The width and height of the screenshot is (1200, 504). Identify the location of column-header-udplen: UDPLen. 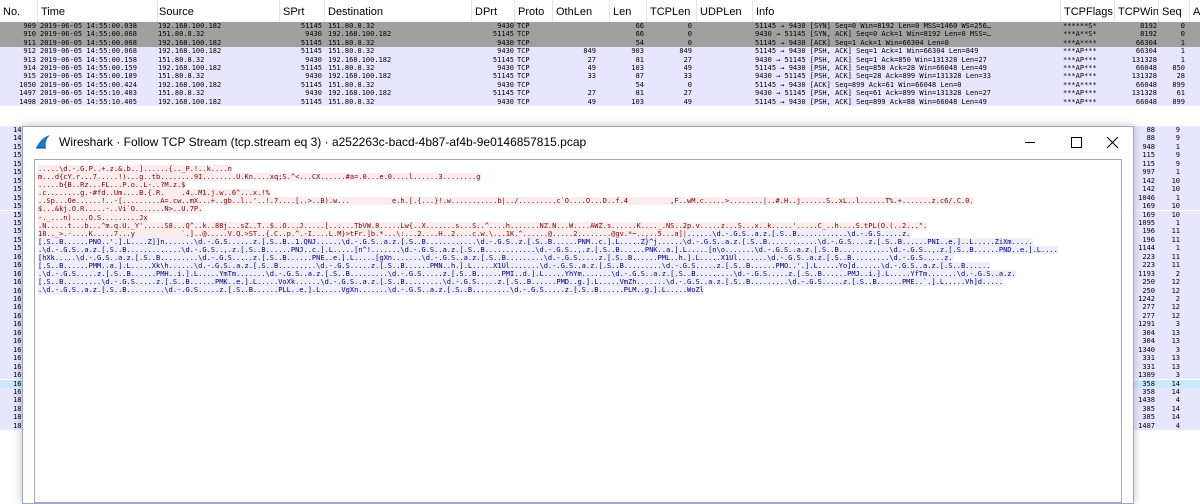
(725, 11).